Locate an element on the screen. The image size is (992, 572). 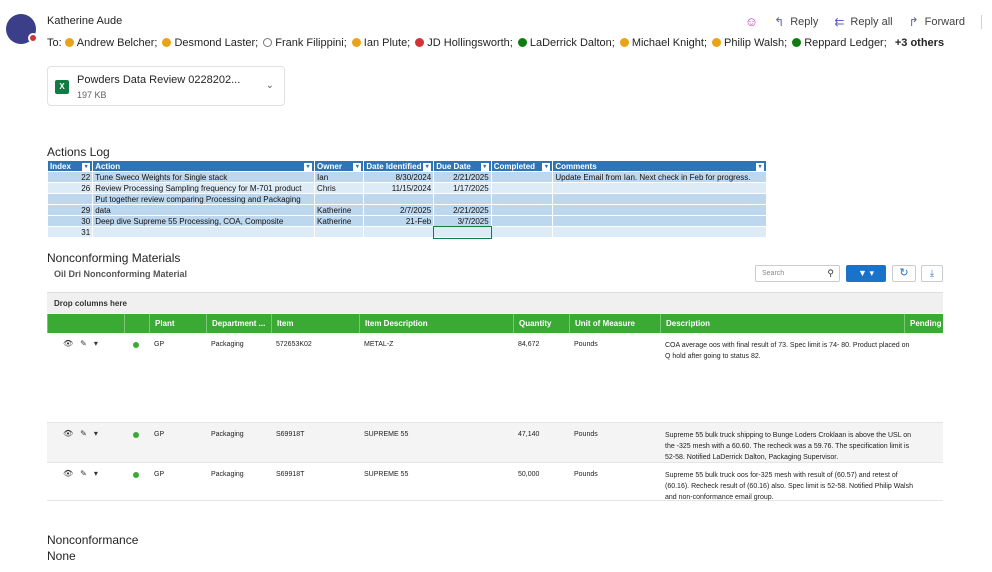
forward-button: ↱ Forward is located at coordinates (937, 22).